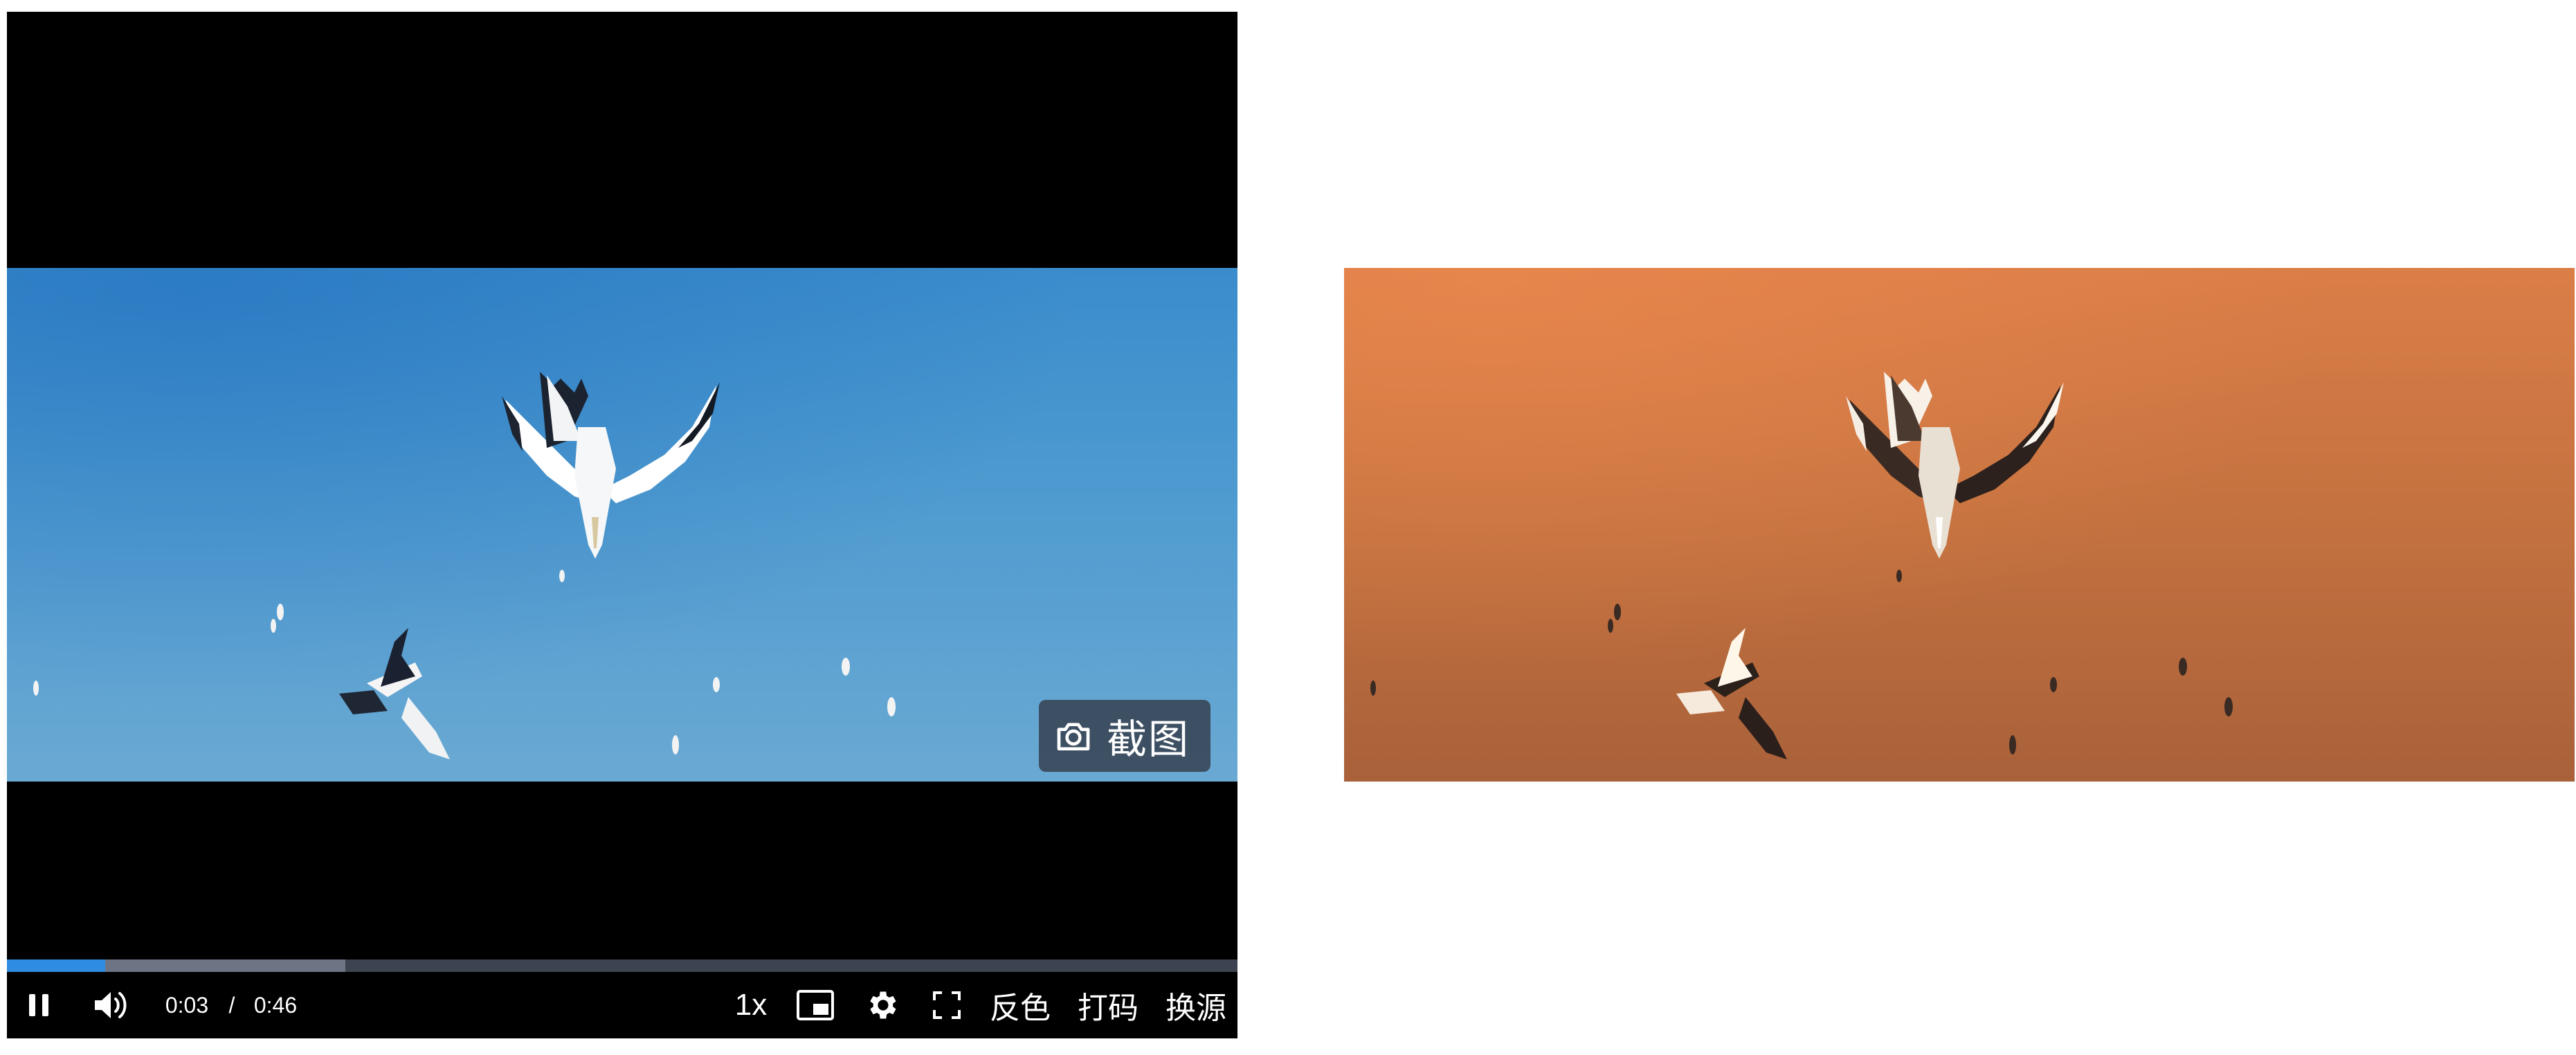 The height and width of the screenshot is (1055, 2576). I want to click on lower-bird-inverted, so click(1731, 694).